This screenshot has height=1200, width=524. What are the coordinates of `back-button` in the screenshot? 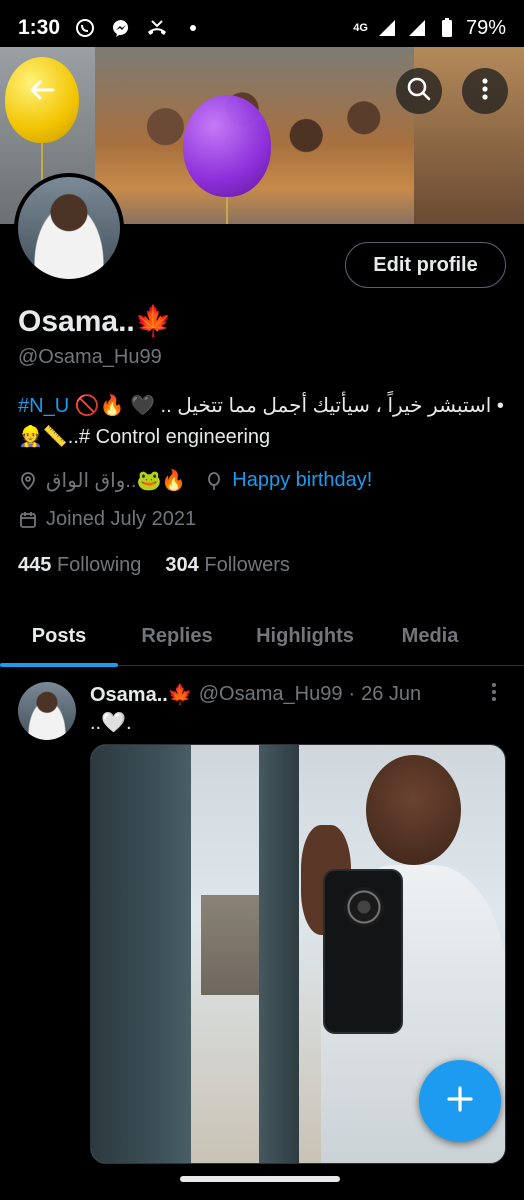 It's located at (42, 92).